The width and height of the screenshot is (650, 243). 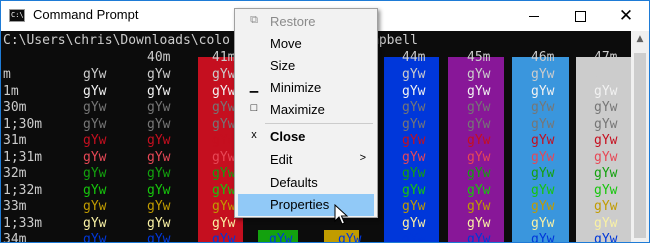 I want to click on column-header-47m: 47m, so click(x=606, y=57).